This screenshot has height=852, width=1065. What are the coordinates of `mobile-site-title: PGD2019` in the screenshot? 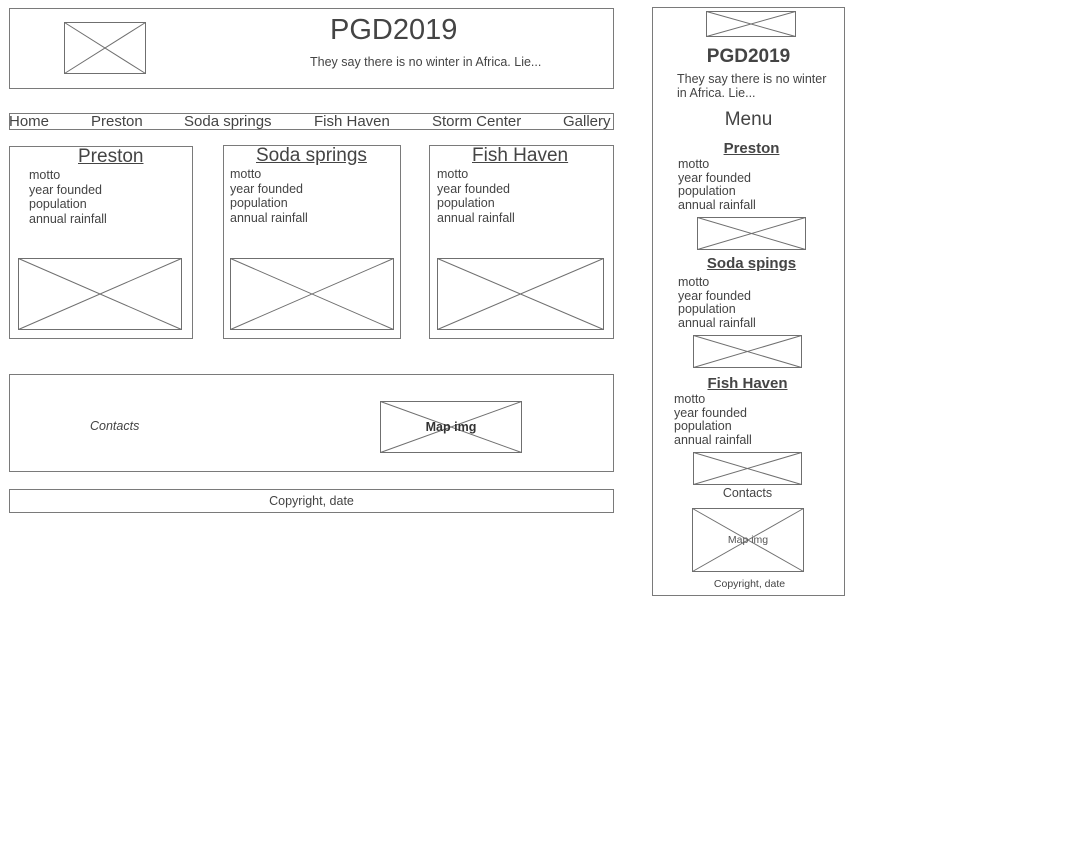 It's located at (748, 56).